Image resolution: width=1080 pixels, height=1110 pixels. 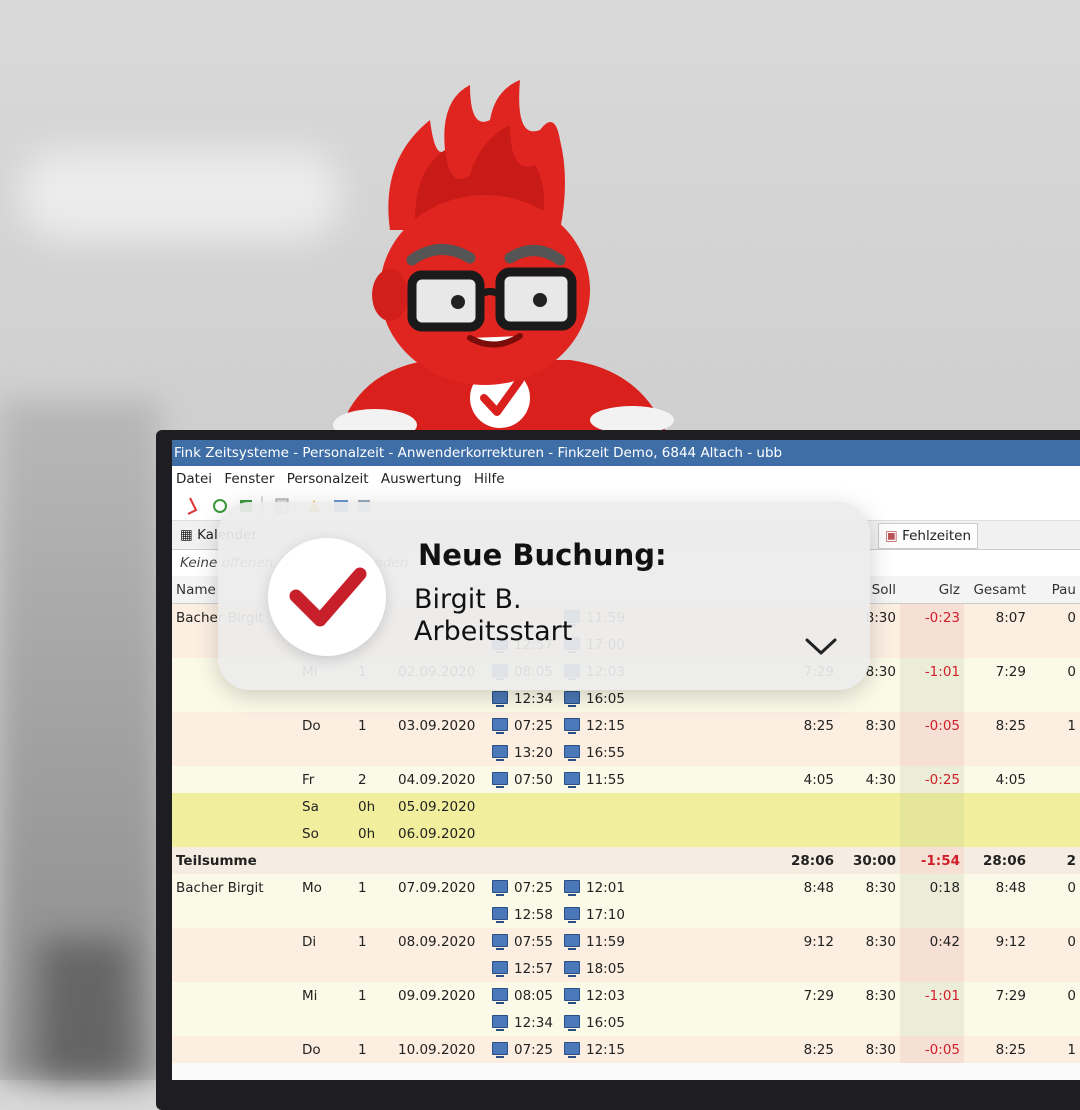 I want to click on in-value: 07:50, so click(x=533, y=779).